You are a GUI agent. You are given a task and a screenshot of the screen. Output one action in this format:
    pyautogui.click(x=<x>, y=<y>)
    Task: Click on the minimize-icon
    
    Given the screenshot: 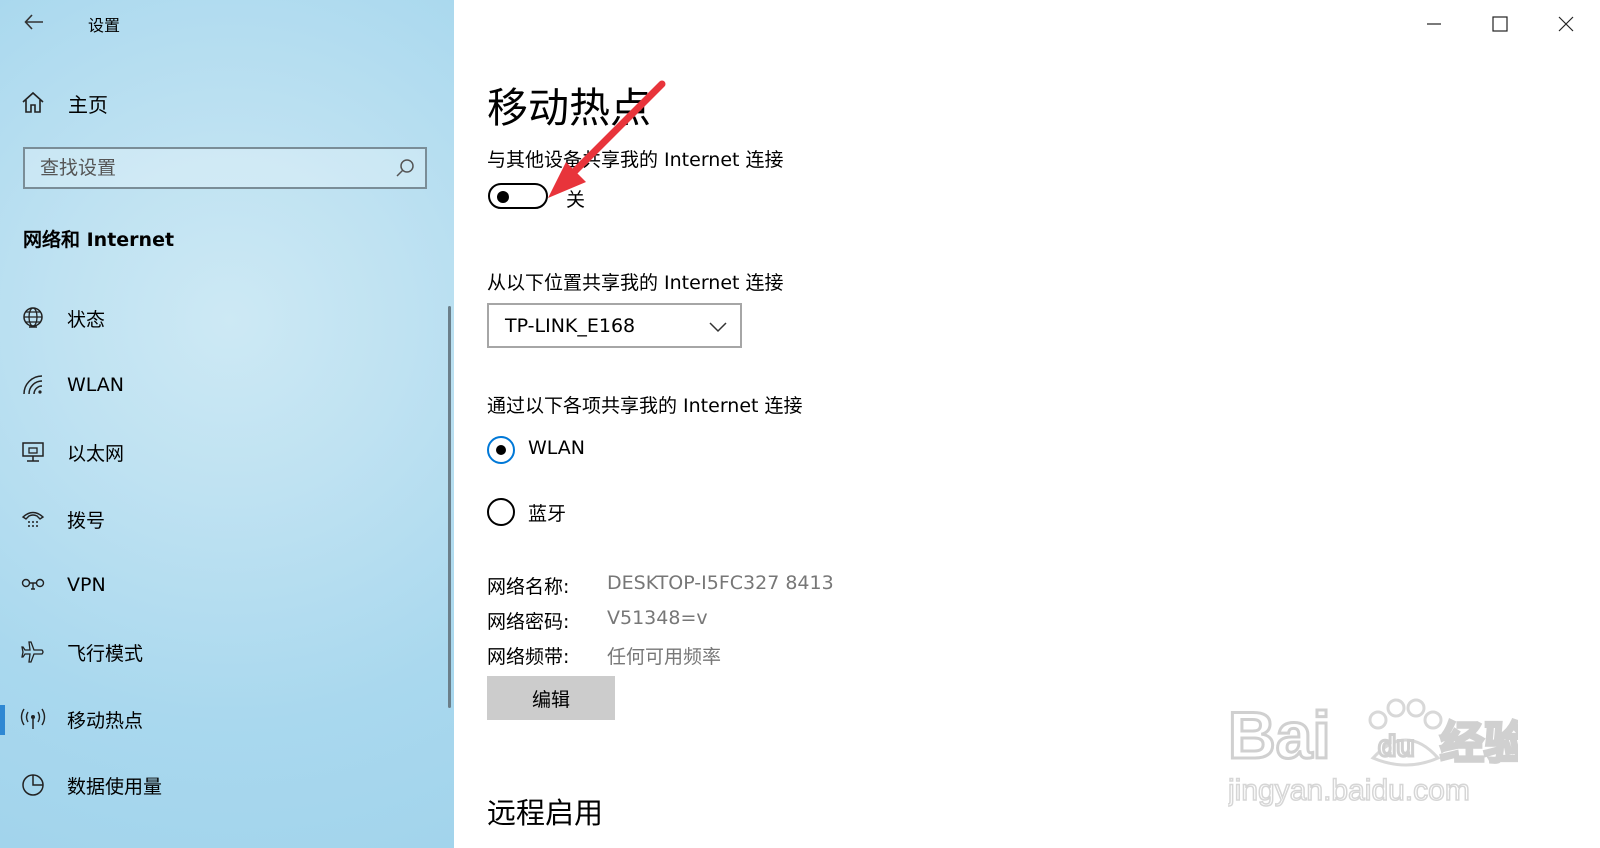 What is the action you would take?
    pyautogui.click(x=1434, y=24)
    